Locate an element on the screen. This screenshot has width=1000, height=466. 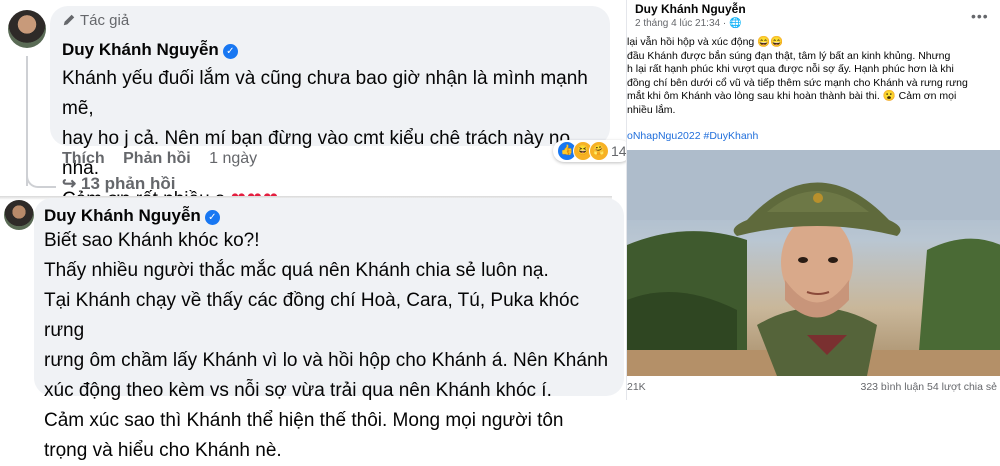
like-count: 21K is located at coordinates (636, 387).